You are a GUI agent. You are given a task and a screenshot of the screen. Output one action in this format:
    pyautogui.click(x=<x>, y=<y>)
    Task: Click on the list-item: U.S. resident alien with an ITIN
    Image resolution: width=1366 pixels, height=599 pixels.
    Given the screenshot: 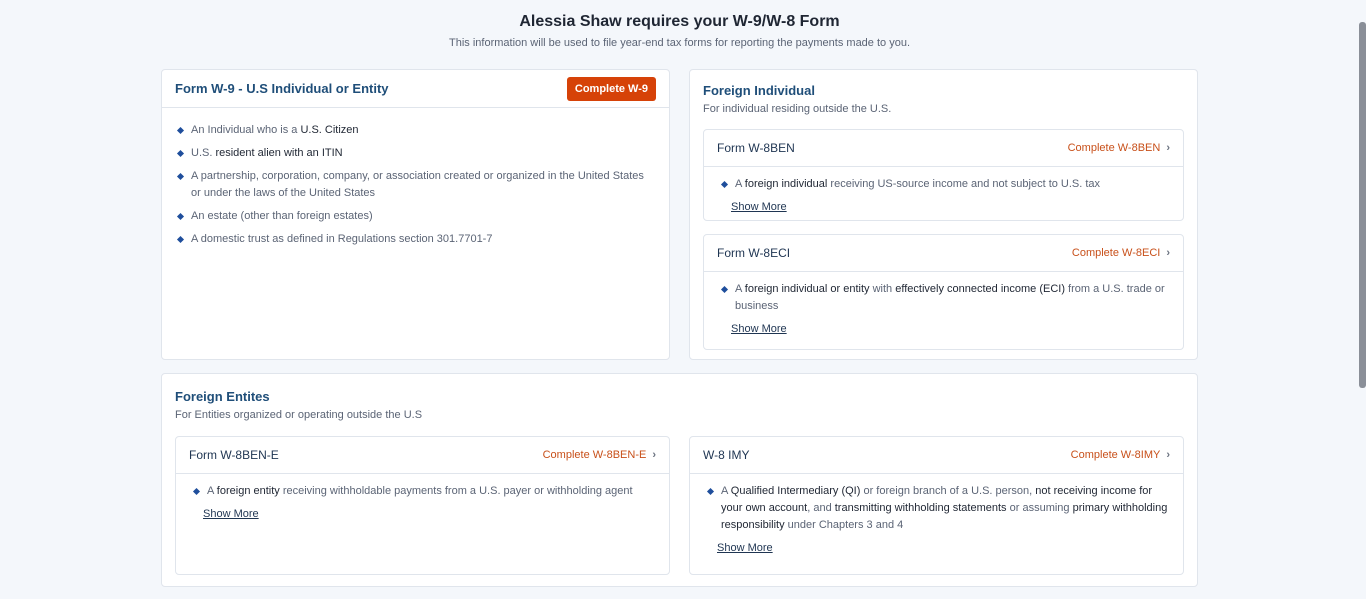 What is the action you would take?
    pyautogui.click(x=415, y=153)
    